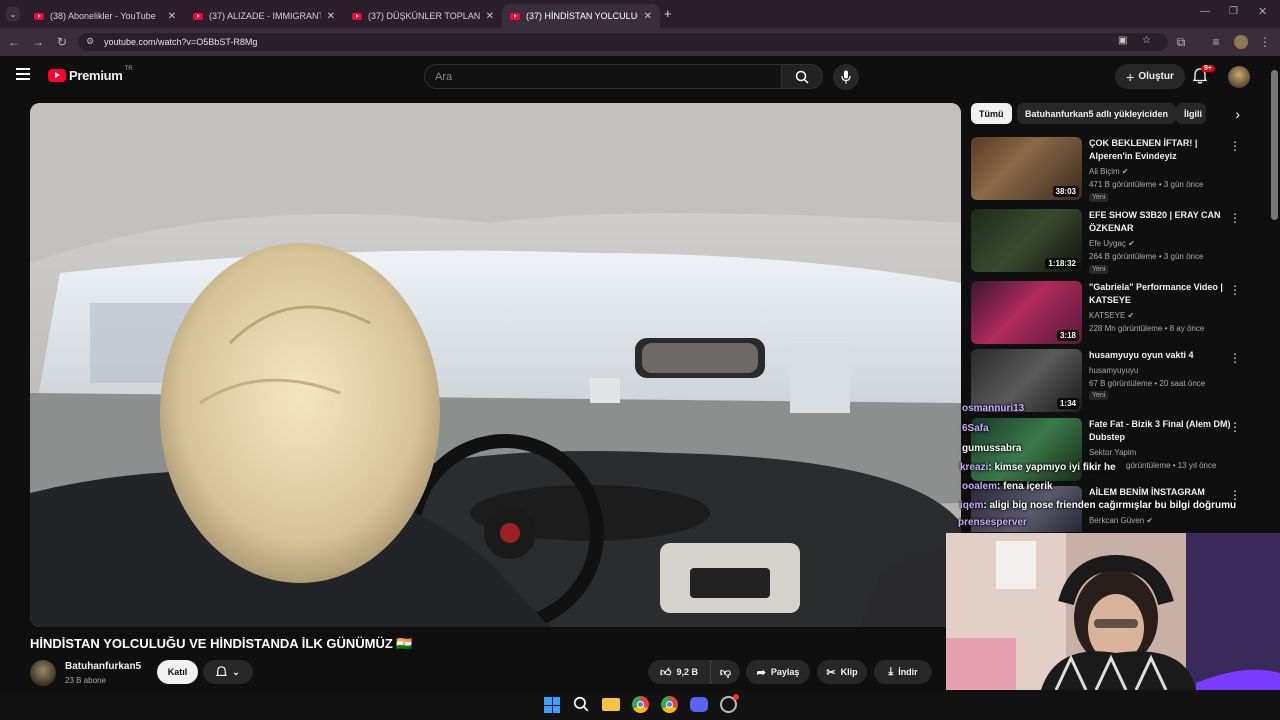 The image size is (1280, 720). I want to click on channel-name: husamyuyuyu, so click(1113, 370).